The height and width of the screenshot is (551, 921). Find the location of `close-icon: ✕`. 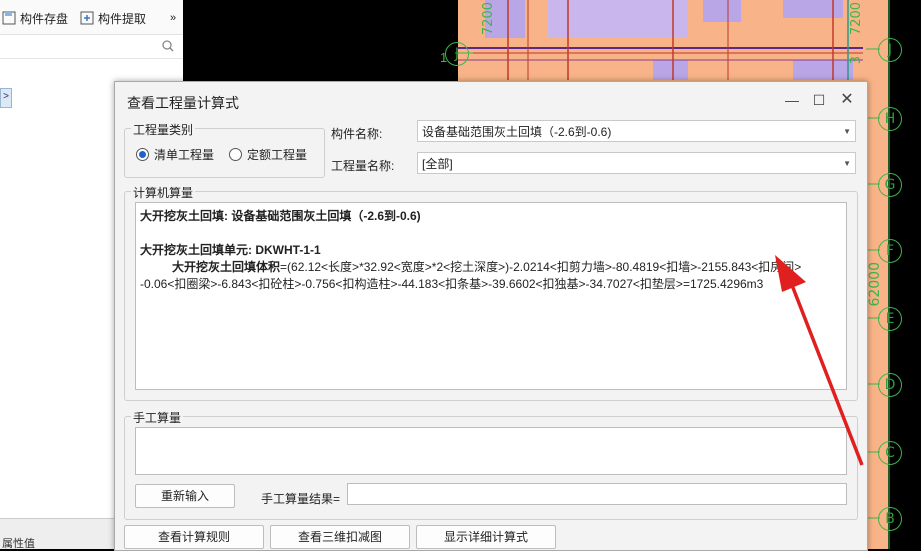

close-icon: ✕ is located at coordinates (847, 100).